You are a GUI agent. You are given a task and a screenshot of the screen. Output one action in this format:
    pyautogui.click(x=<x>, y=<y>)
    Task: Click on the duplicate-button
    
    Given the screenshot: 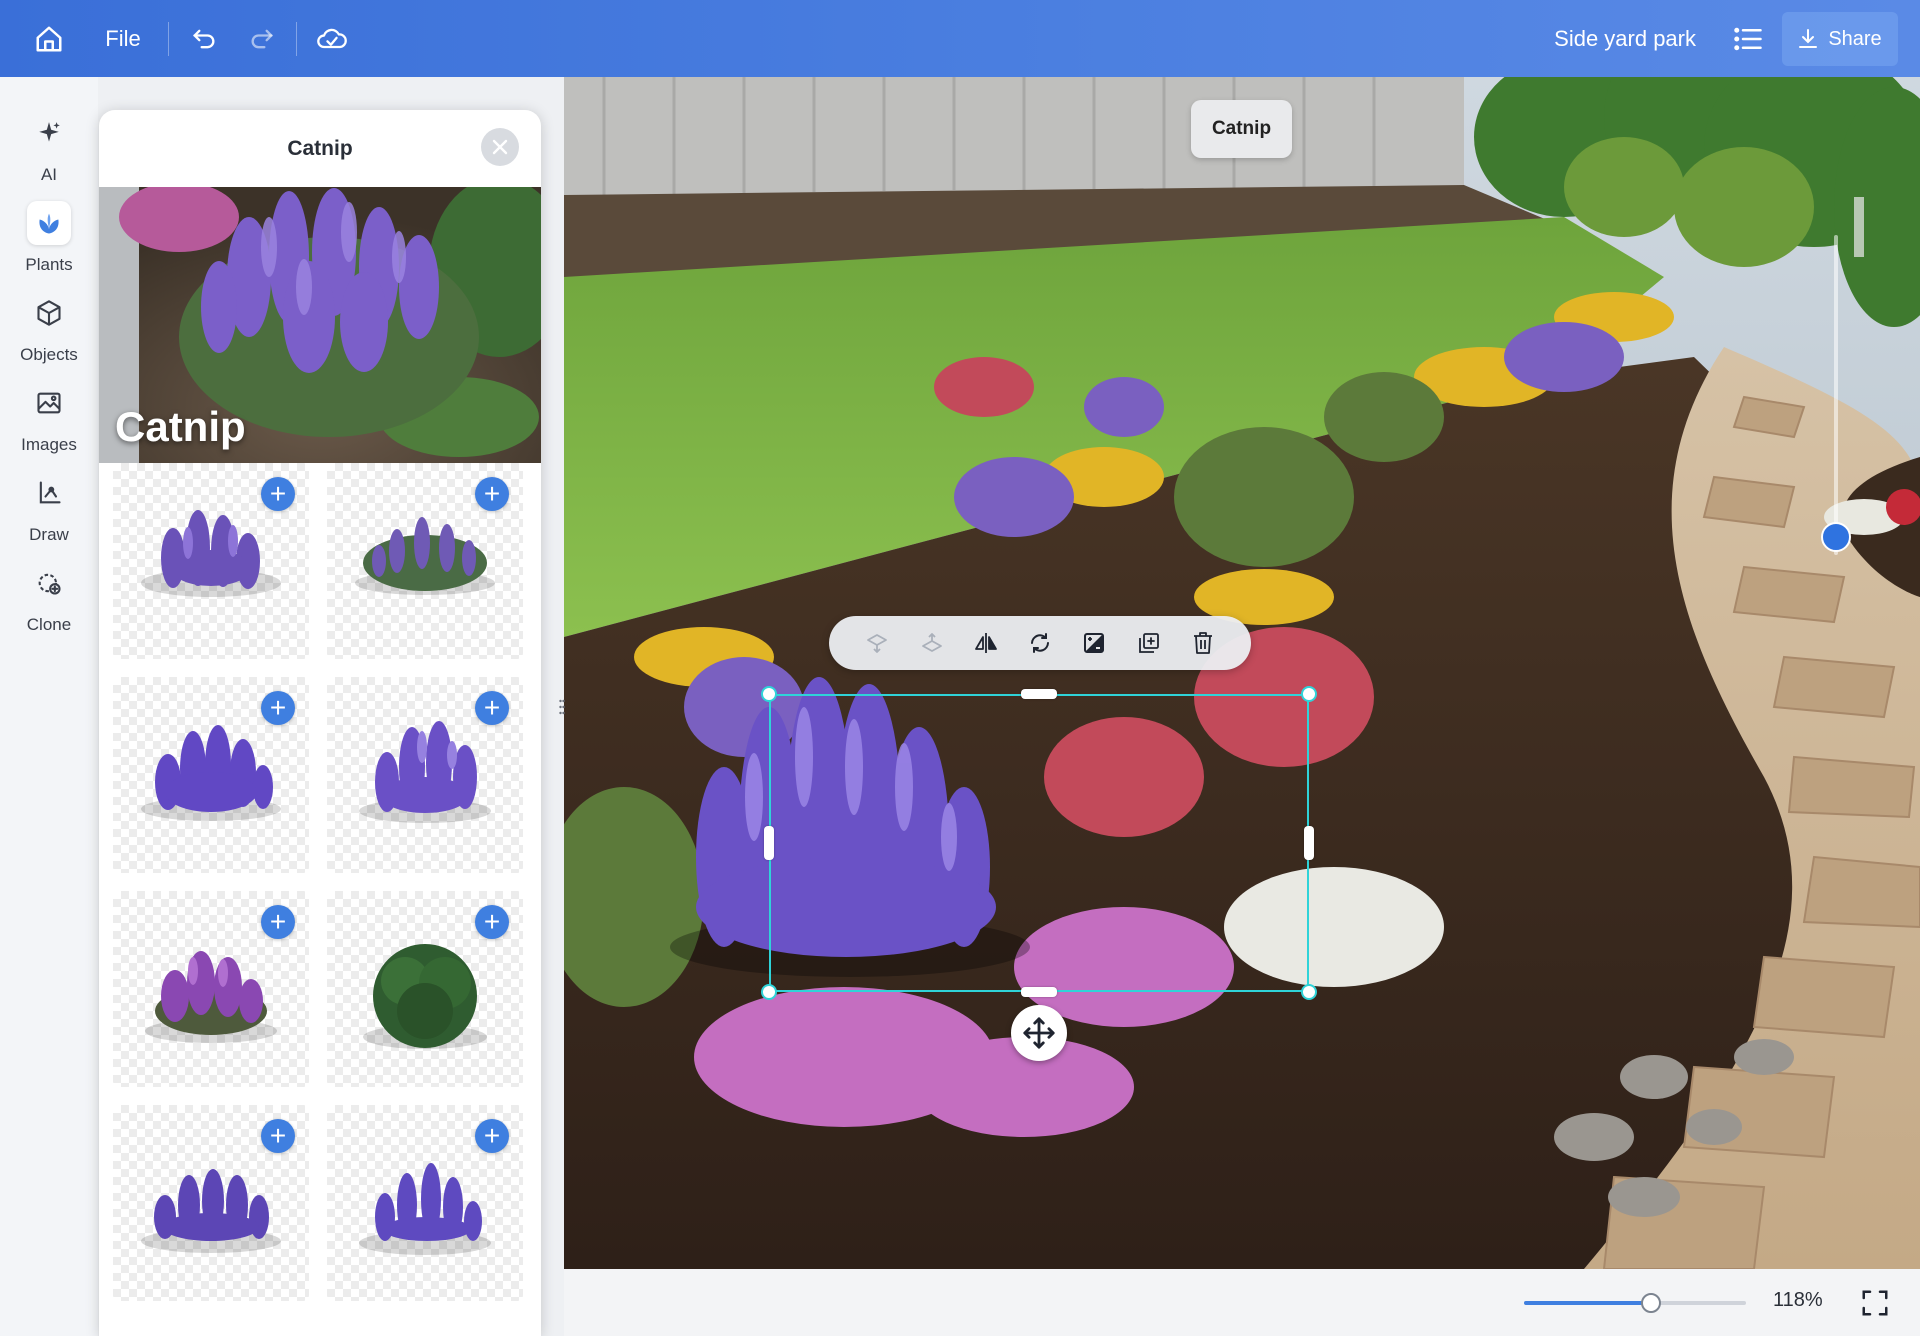 What is the action you would take?
    pyautogui.click(x=1149, y=643)
    